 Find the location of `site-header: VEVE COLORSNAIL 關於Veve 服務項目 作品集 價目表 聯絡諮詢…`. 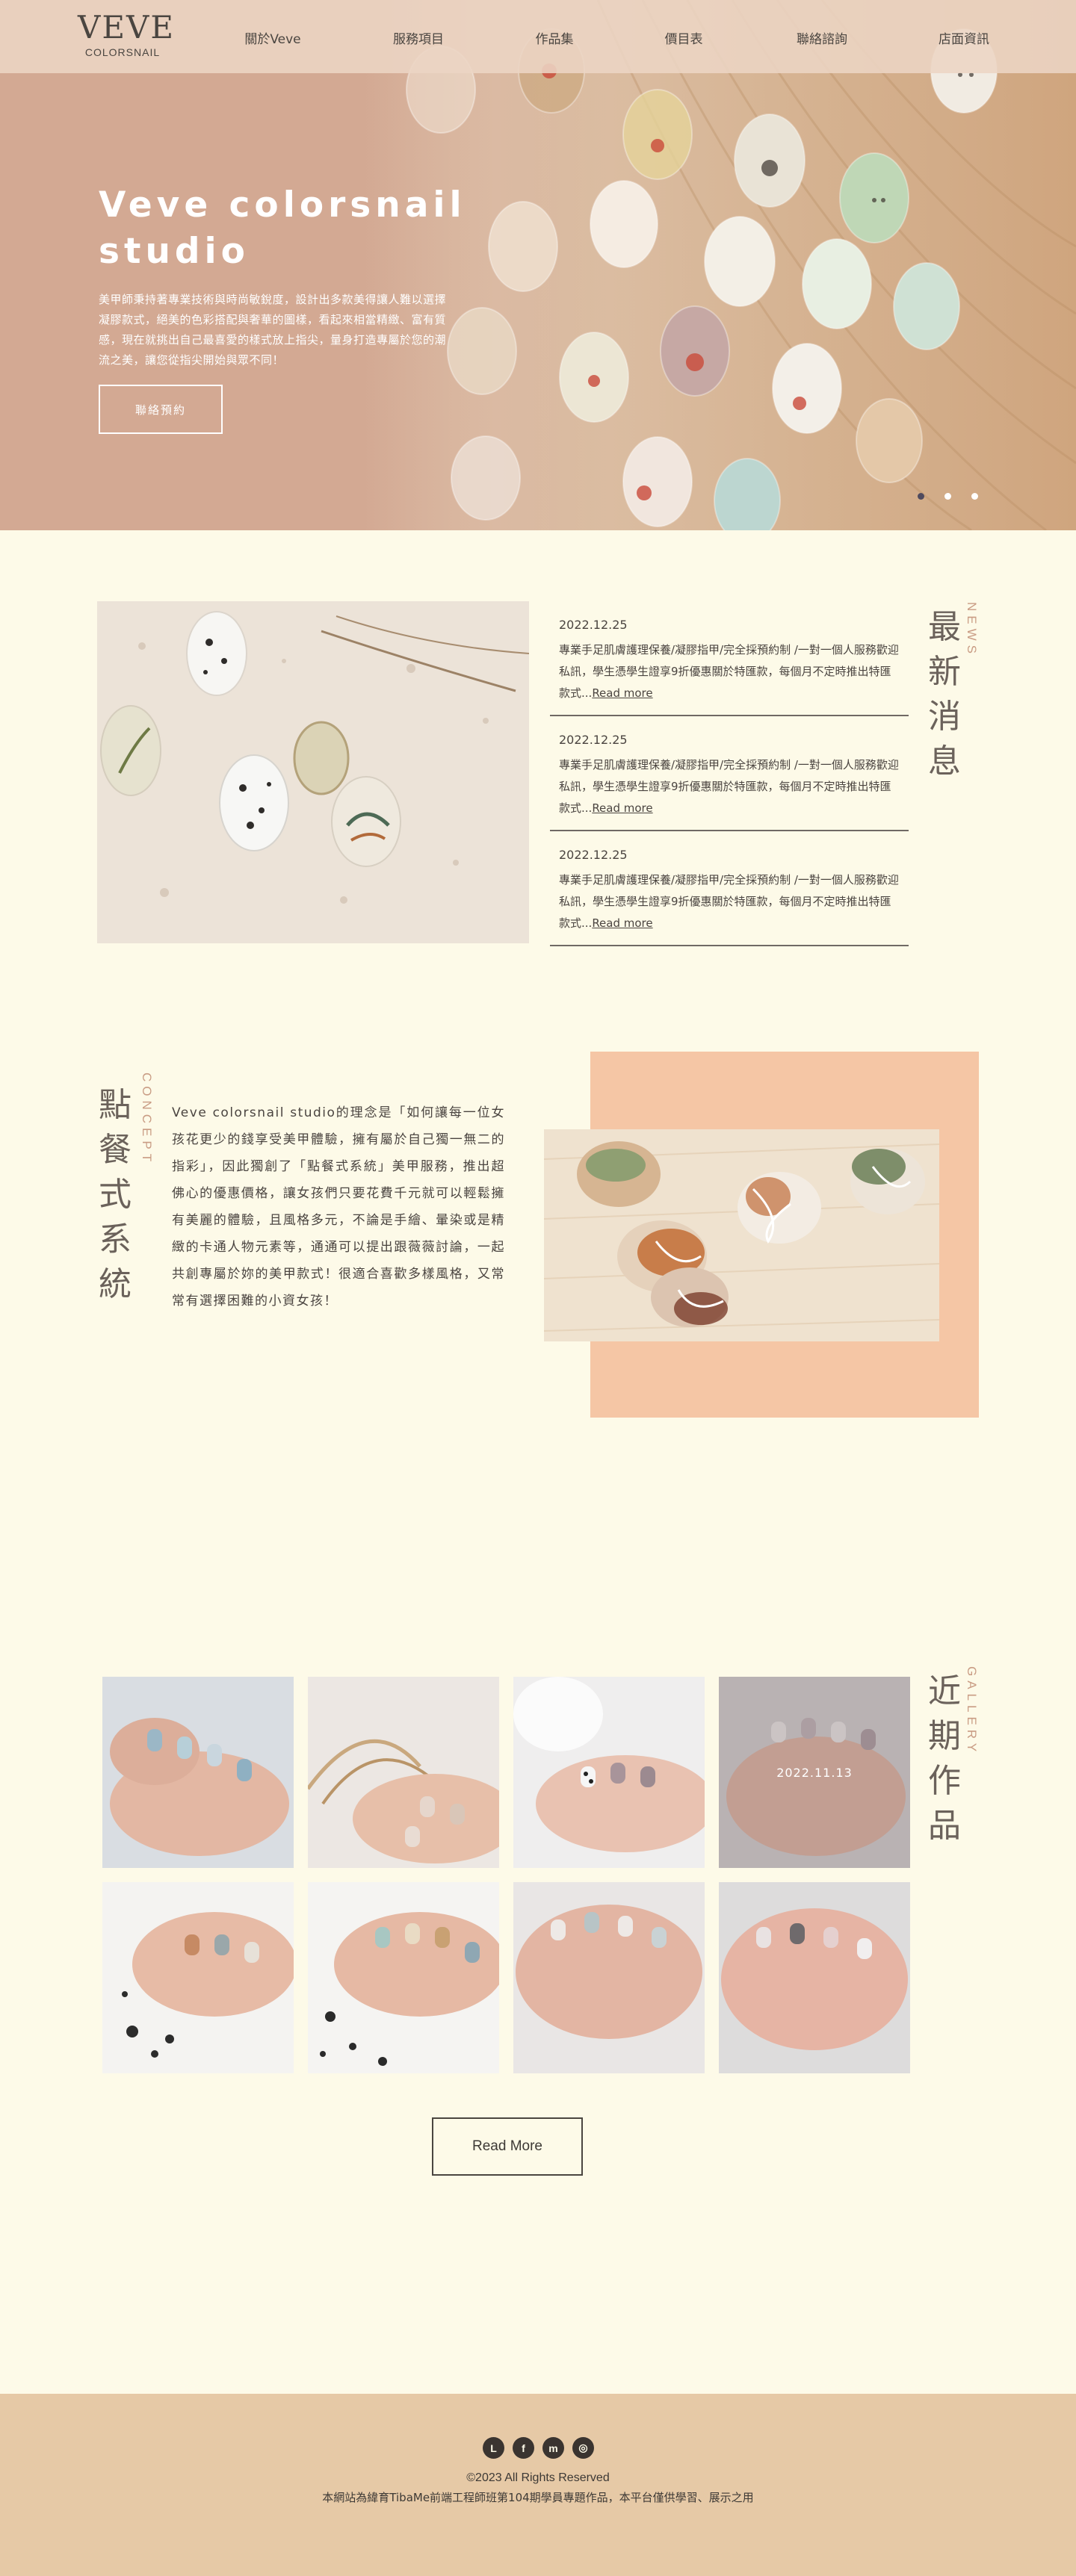

site-header: VEVE COLORSNAIL 關於Veve 服務項目 作品集 價目表 聯絡諮詢… is located at coordinates (538, 36).